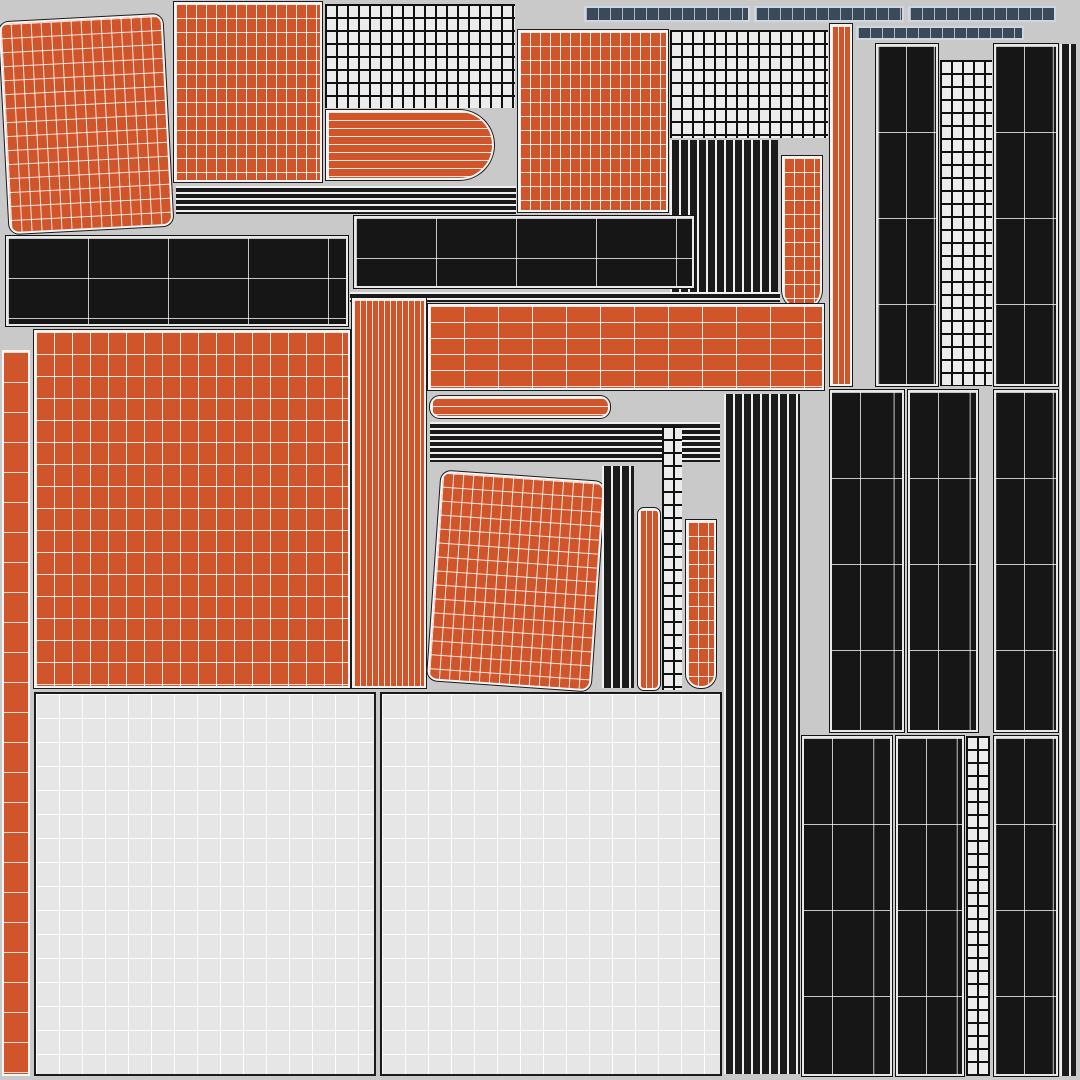  I want to click on uv-island-cushion-mid, so click(516, 581).